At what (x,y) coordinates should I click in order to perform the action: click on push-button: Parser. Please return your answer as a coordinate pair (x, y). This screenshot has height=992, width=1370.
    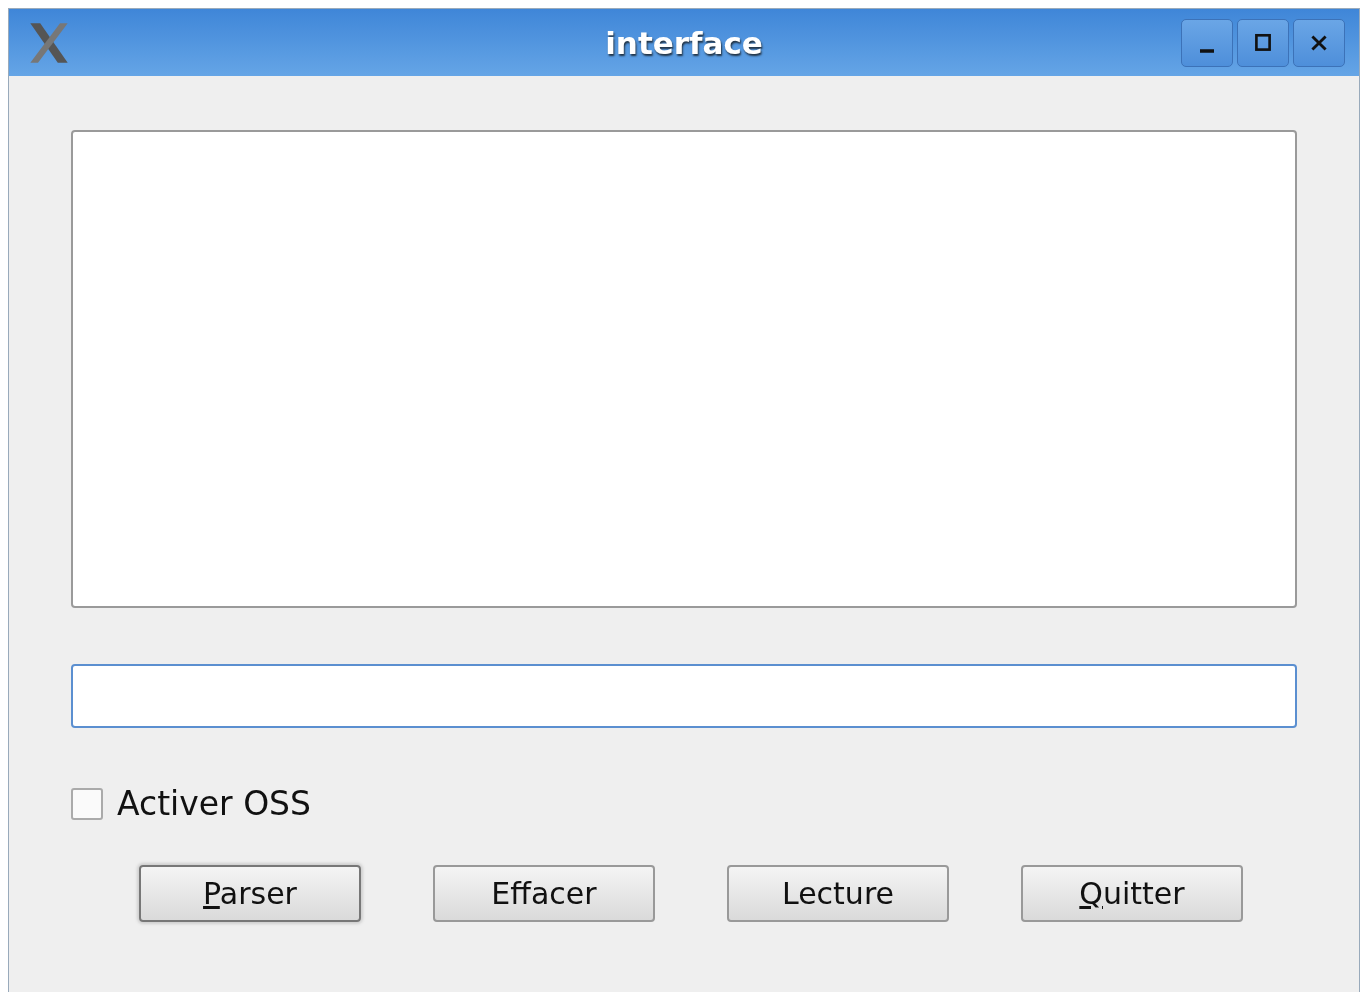
    Looking at the image, I should click on (250, 893).